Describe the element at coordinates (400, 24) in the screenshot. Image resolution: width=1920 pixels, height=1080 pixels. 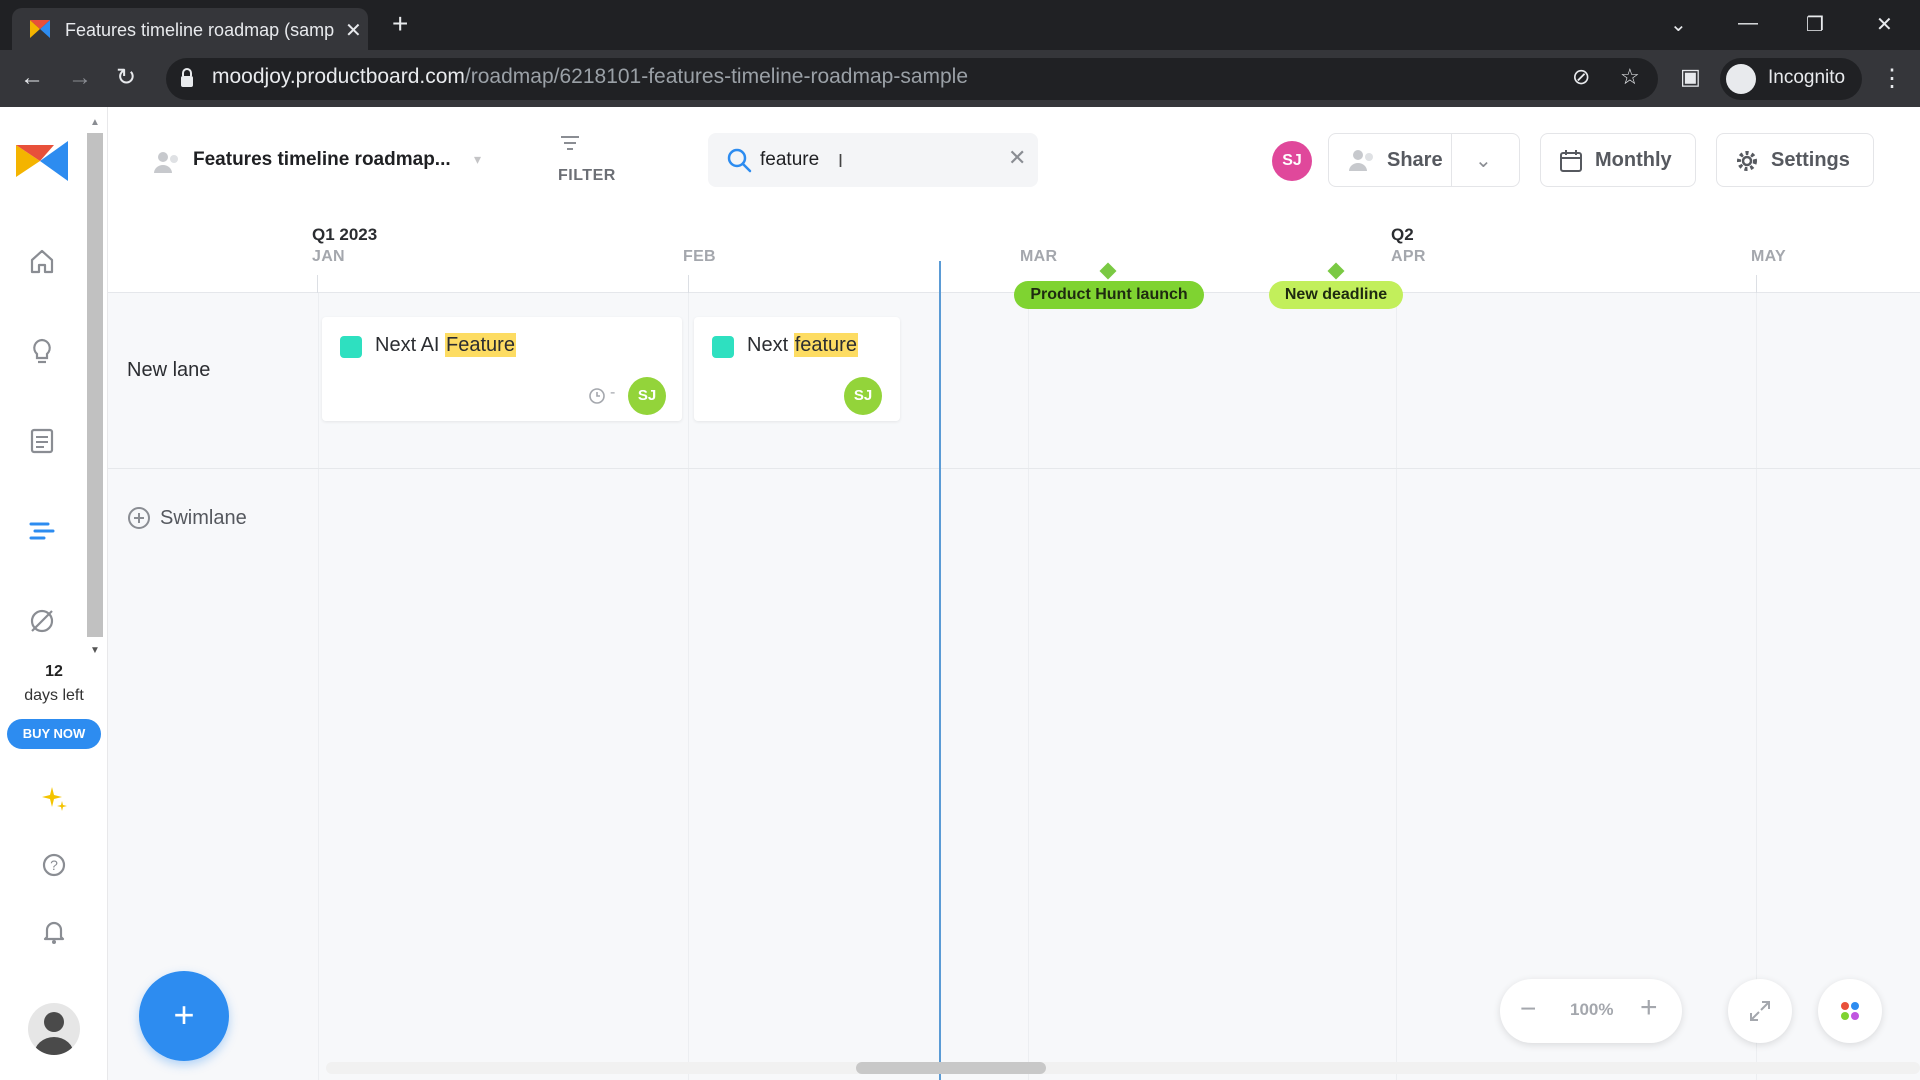
I see `new-tab-button: +` at that location.